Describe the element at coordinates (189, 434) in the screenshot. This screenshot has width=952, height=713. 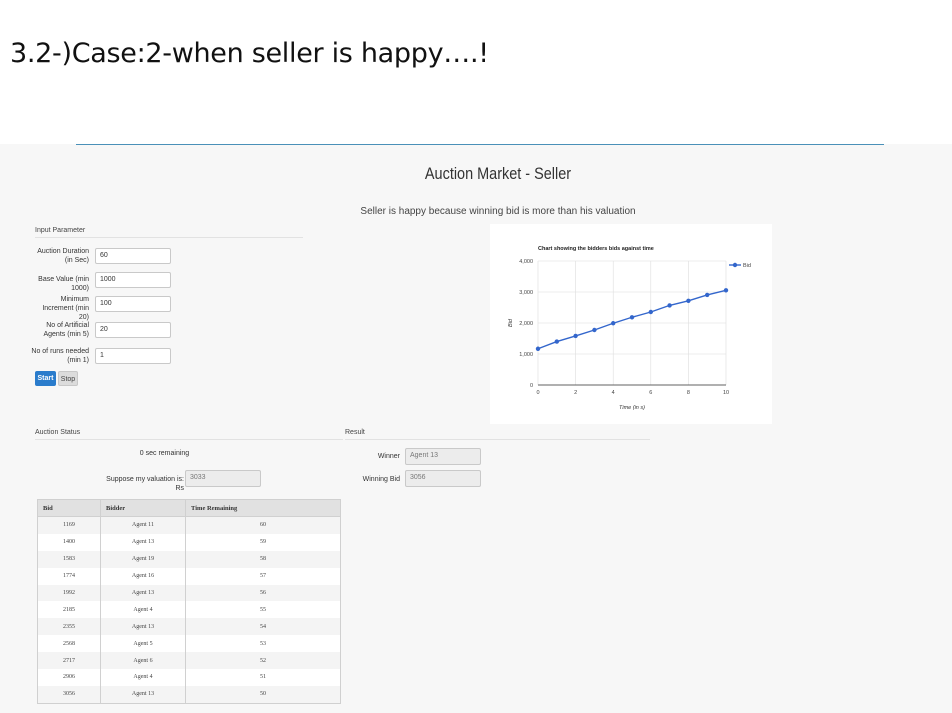
I see `auction-status-heading: Auction Status` at that location.